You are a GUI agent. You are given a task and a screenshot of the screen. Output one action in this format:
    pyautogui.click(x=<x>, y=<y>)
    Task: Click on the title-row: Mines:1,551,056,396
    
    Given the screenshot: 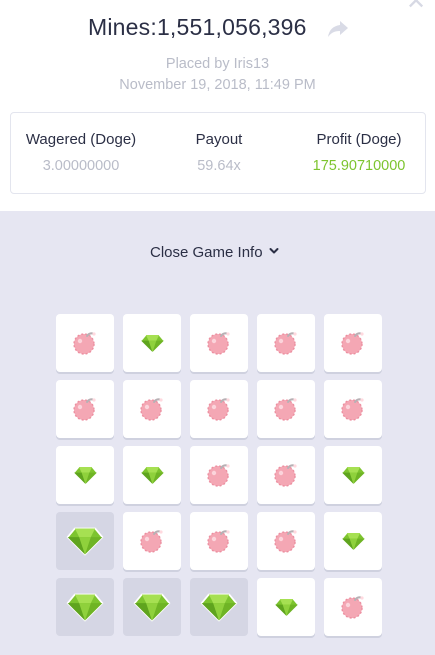 What is the action you would take?
    pyautogui.click(x=217, y=29)
    